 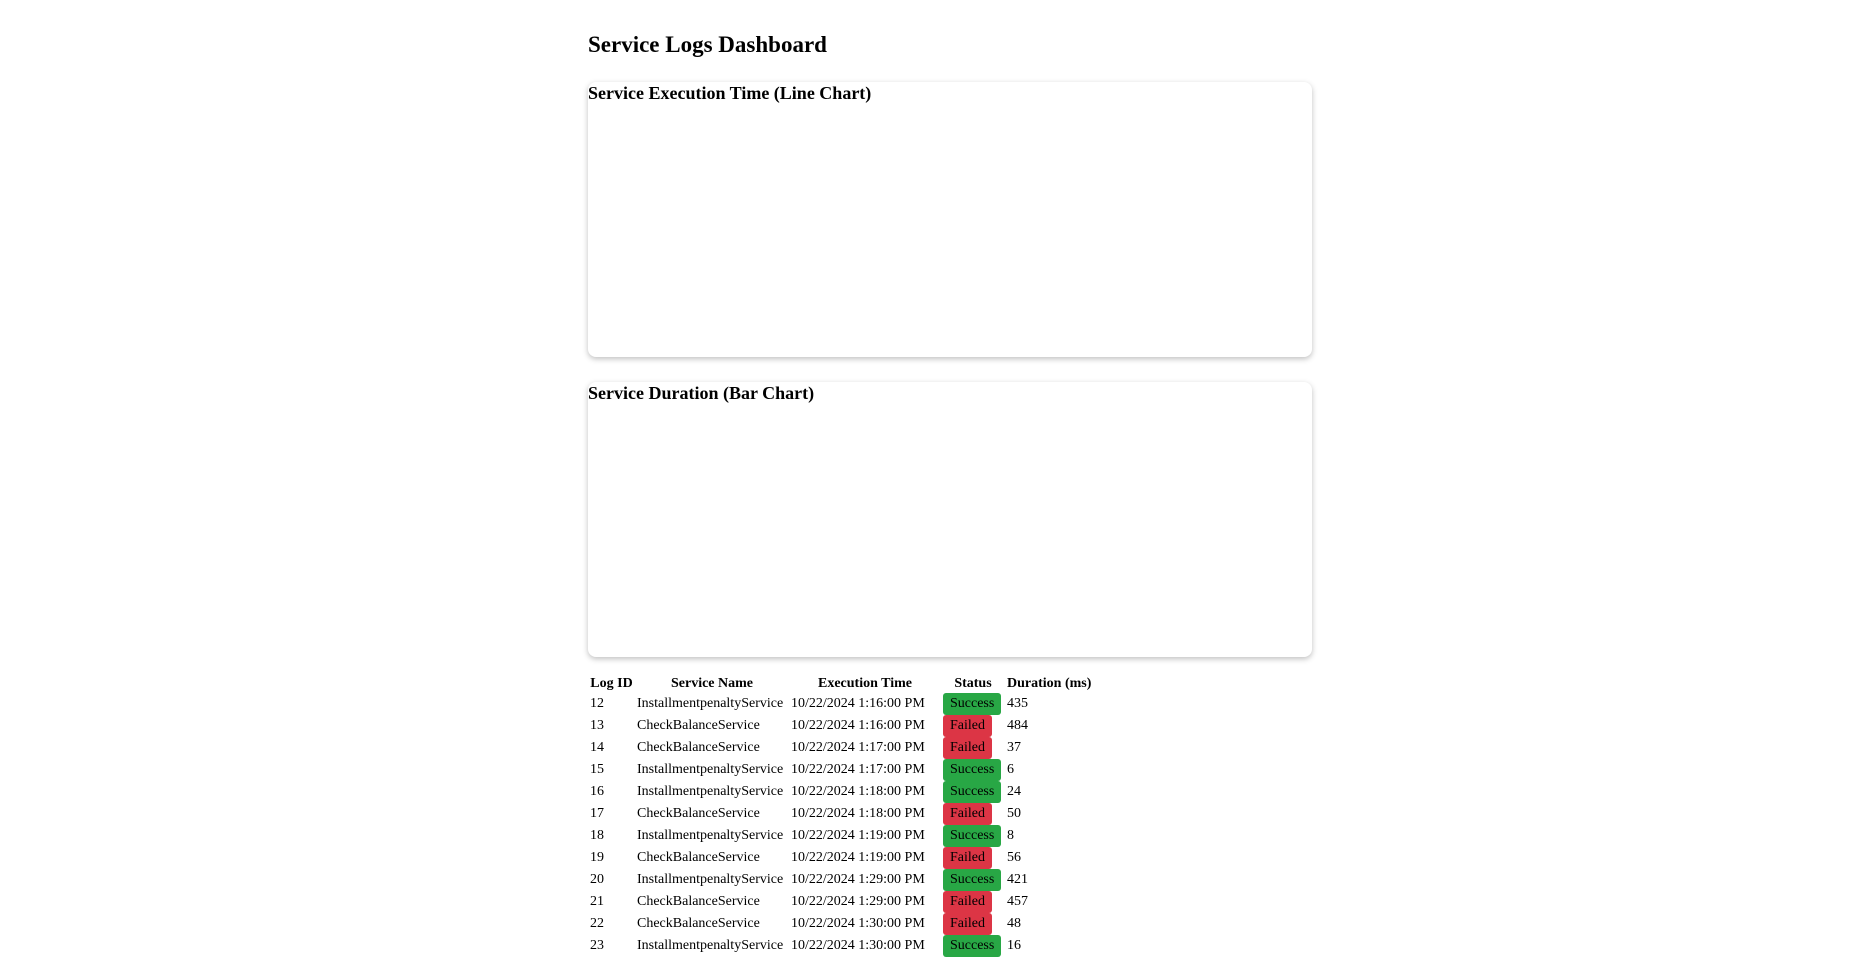 What do you see at coordinates (597, 770) in the screenshot?
I see `cell-log-id: 15` at bounding box center [597, 770].